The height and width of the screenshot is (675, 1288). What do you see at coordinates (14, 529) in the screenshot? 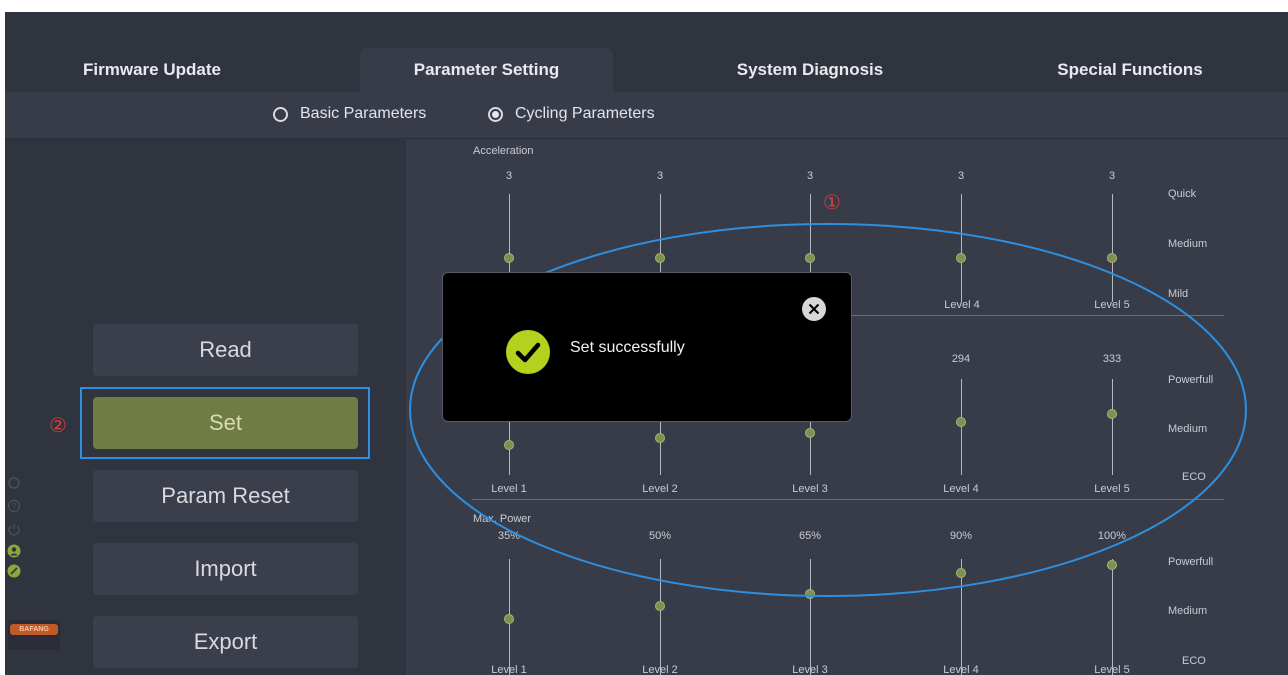
I see `power-icon` at bounding box center [14, 529].